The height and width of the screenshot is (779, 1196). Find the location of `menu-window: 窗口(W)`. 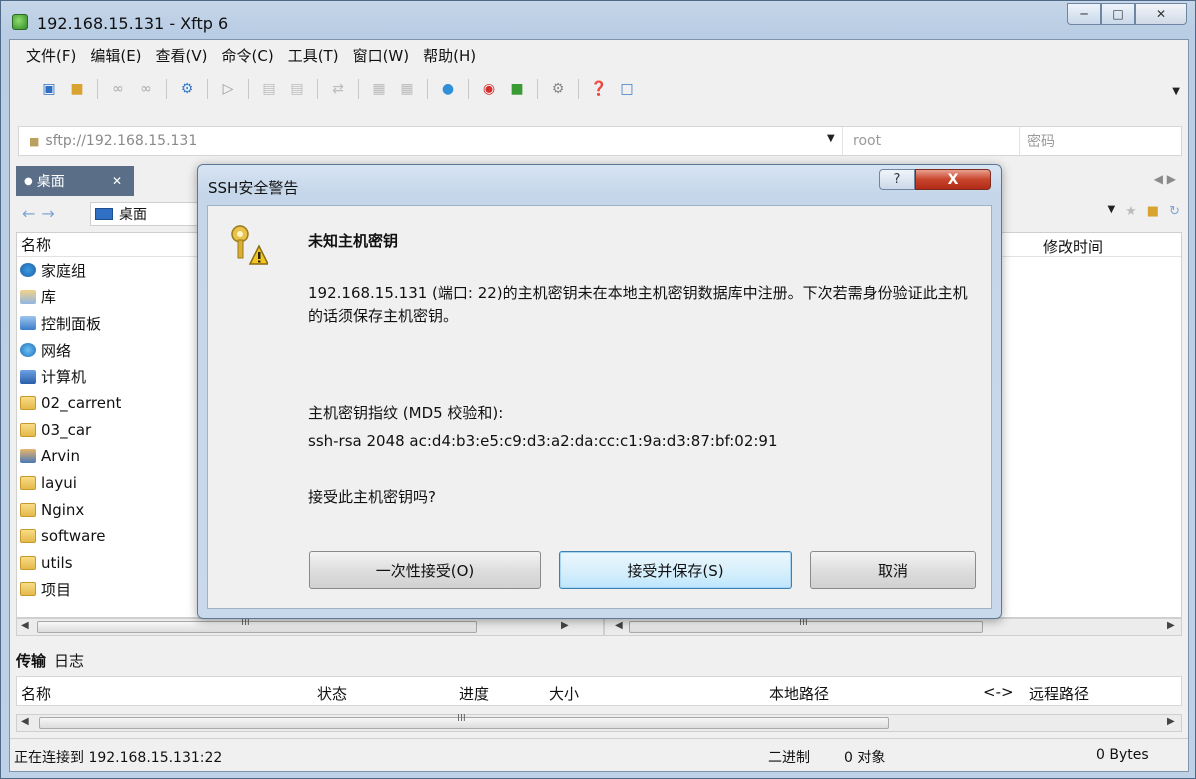

menu-window: 窗口(W) is located at coordinates (381, 55).